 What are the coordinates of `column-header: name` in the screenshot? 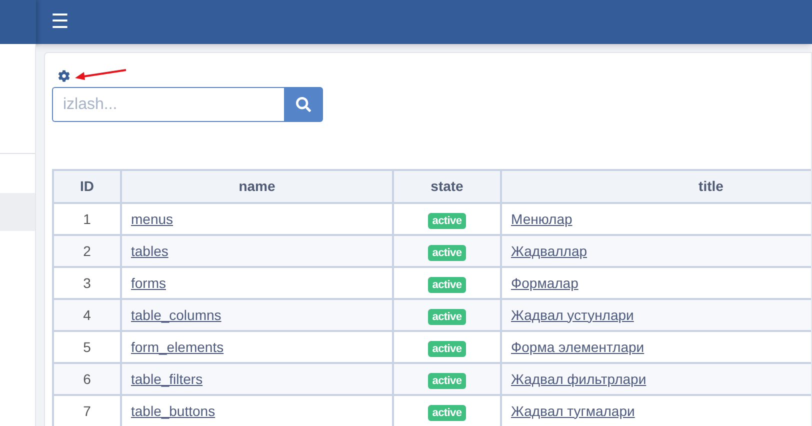 It's located at (257, 186).